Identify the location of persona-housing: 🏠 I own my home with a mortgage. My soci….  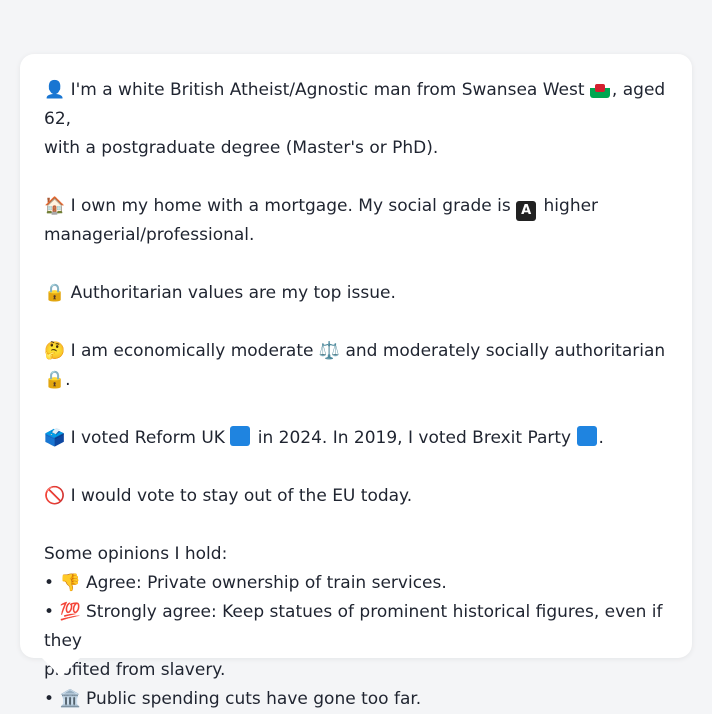
(356, 221).